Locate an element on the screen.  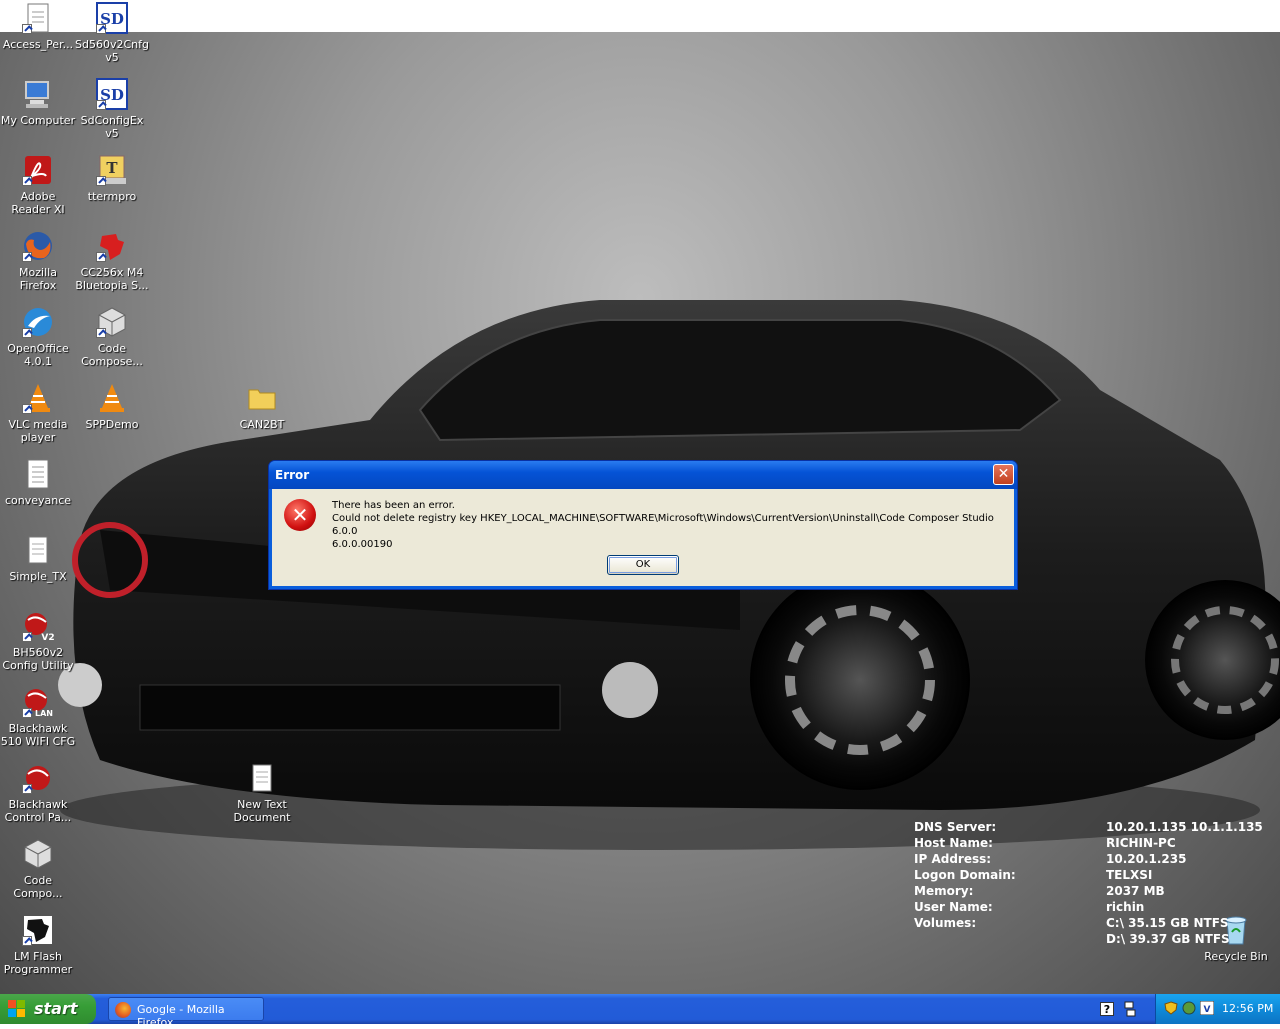
start-label: start is located at coordinates (56, 1008).